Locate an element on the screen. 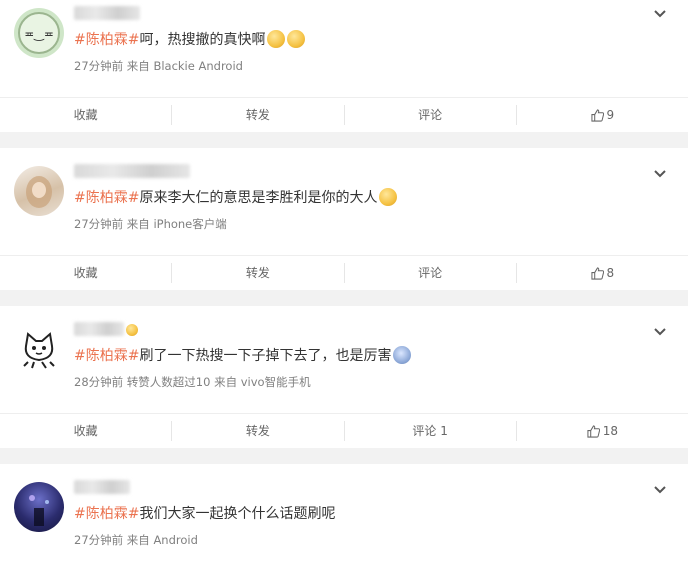 This screenshot has height=574, width=688. like-count: 18 is located at coordinates (610, 431).